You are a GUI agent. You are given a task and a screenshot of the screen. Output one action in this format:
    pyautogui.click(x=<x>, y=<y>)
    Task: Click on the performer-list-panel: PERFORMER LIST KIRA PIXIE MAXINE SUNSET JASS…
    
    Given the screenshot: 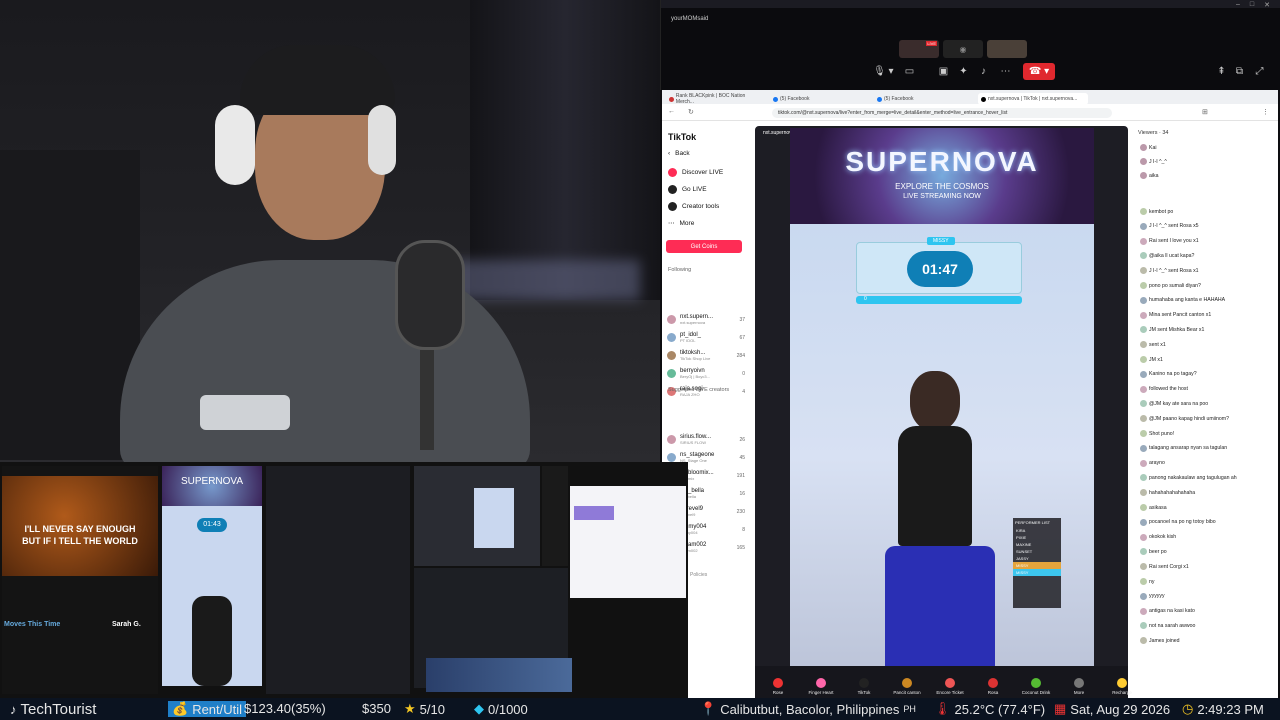 What is the action you would take?
    pyautogui.click(x=1037, y=563)
    